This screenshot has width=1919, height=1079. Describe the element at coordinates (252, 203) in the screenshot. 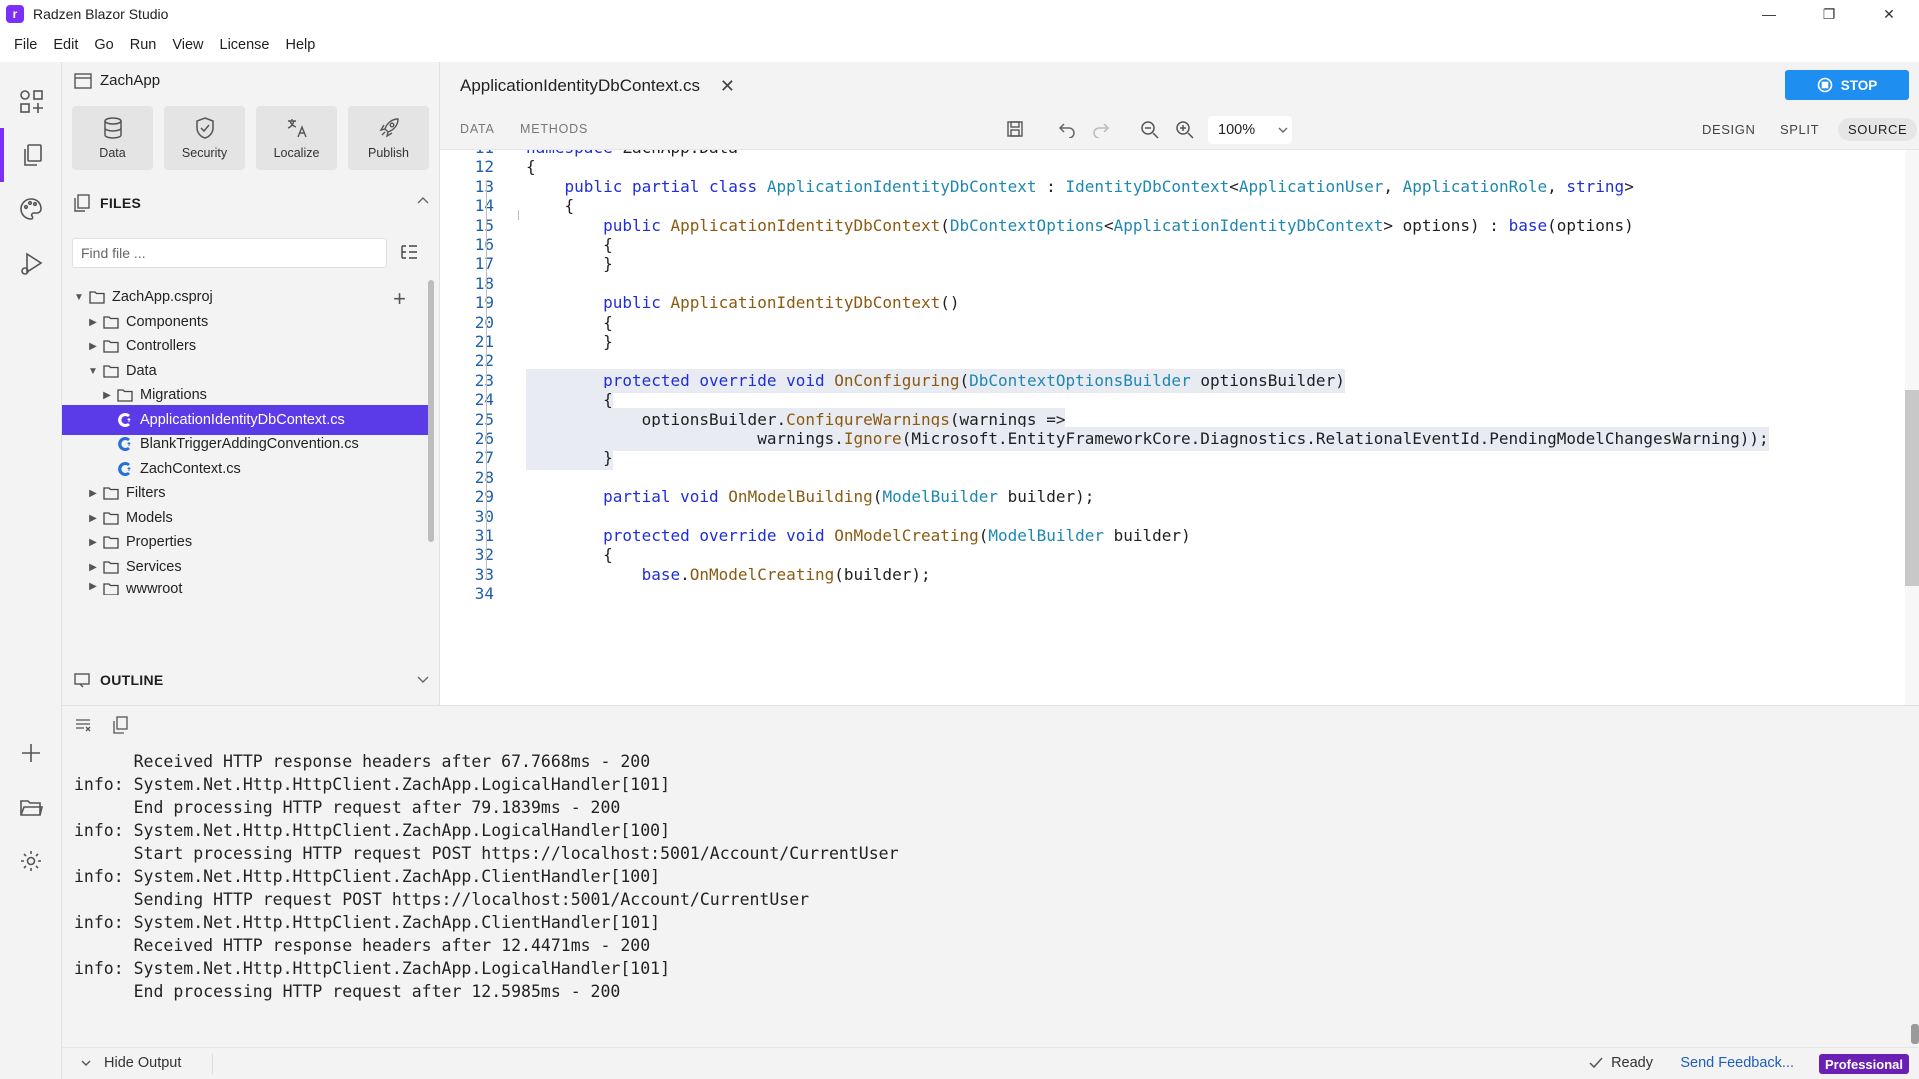

I see `files-section-header: FILES` at that location.